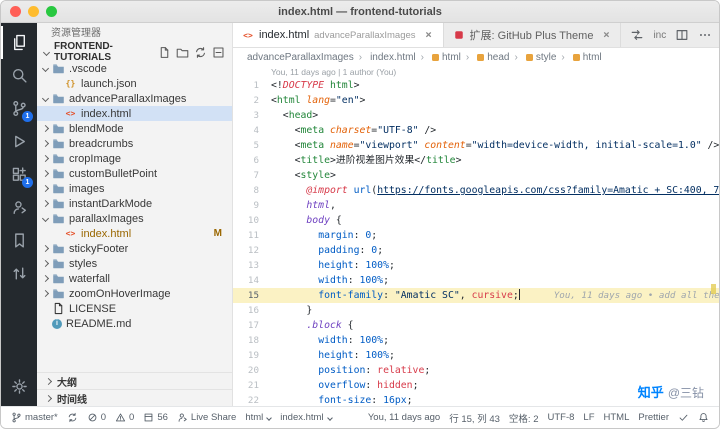  Describe the element at coordinates (637, 35) in the screenshot. I see `open-changes` at that location.